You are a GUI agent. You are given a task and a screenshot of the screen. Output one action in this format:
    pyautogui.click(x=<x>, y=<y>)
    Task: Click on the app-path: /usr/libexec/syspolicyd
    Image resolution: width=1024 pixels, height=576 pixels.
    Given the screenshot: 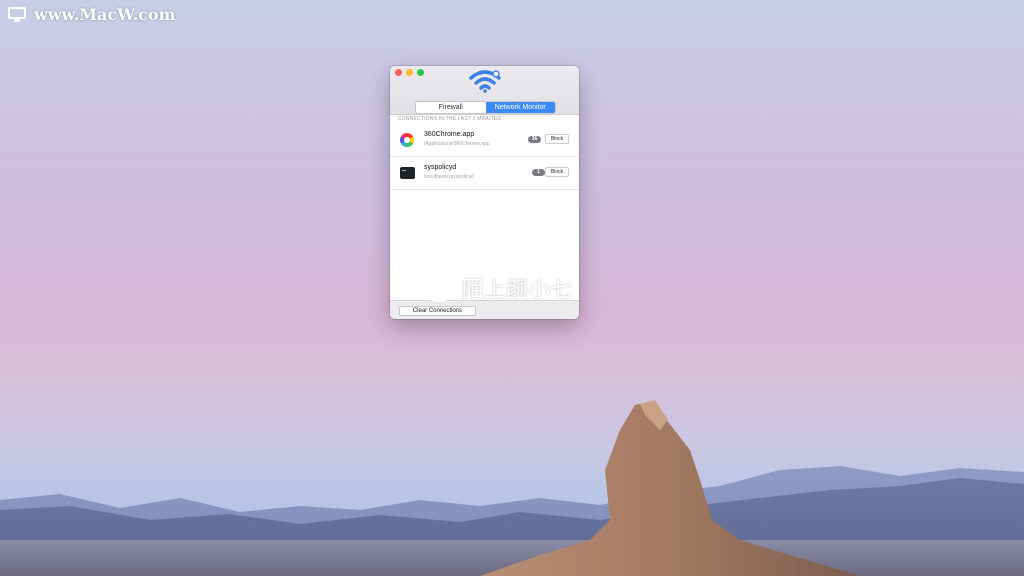 What is the action you would take?
    pyautogui.click(x=449, y=177)
    